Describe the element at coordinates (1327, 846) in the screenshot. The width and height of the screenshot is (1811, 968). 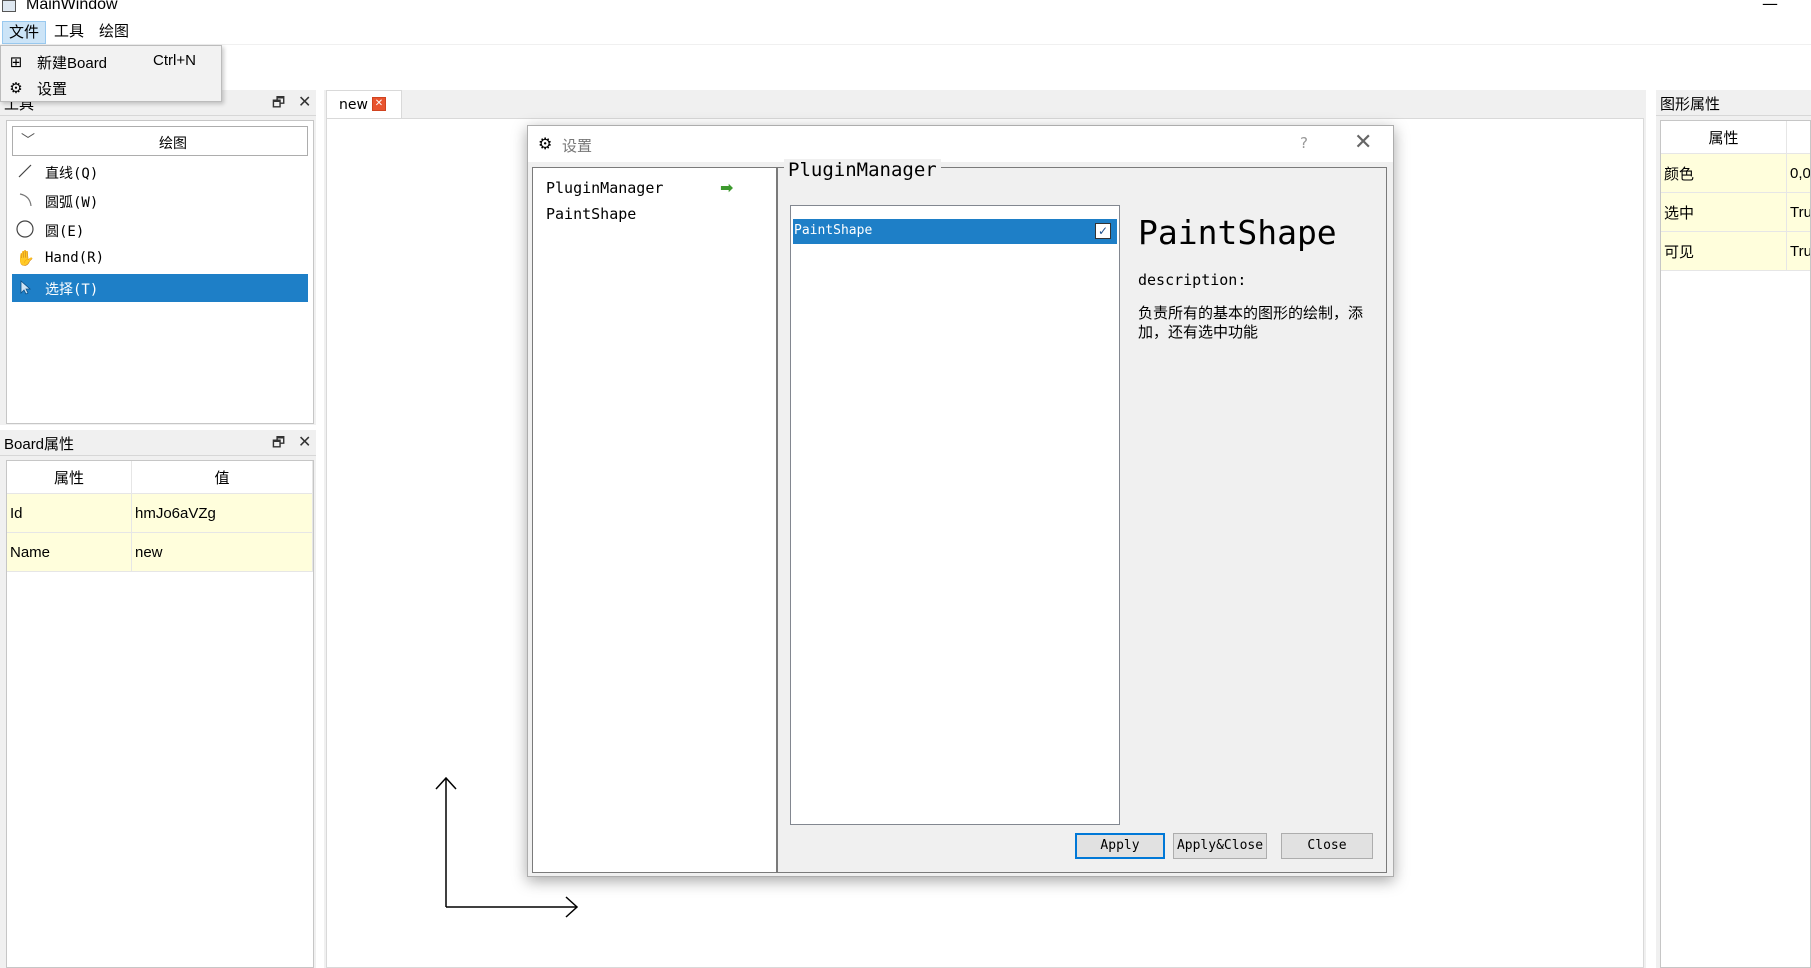
I see `close-button: Close` at that location.